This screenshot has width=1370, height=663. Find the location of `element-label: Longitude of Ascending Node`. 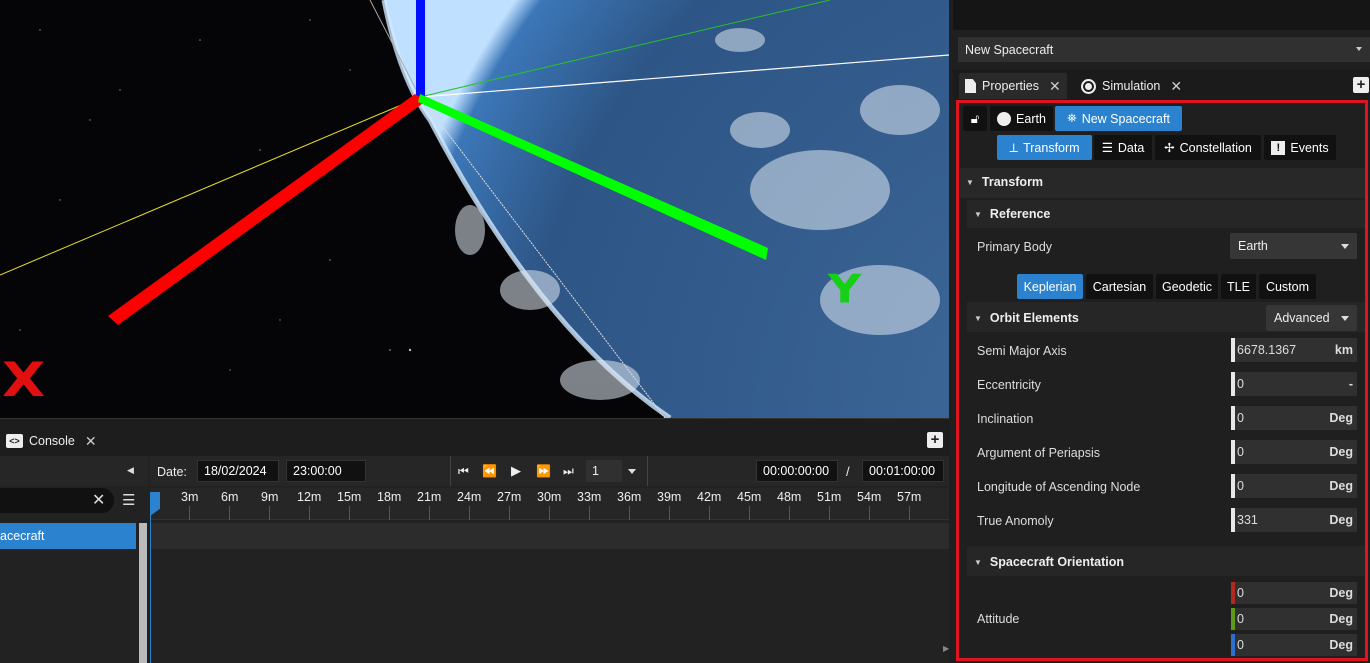

element-label: Longitude of Ascending Node is located at coordinates (1059, 487).